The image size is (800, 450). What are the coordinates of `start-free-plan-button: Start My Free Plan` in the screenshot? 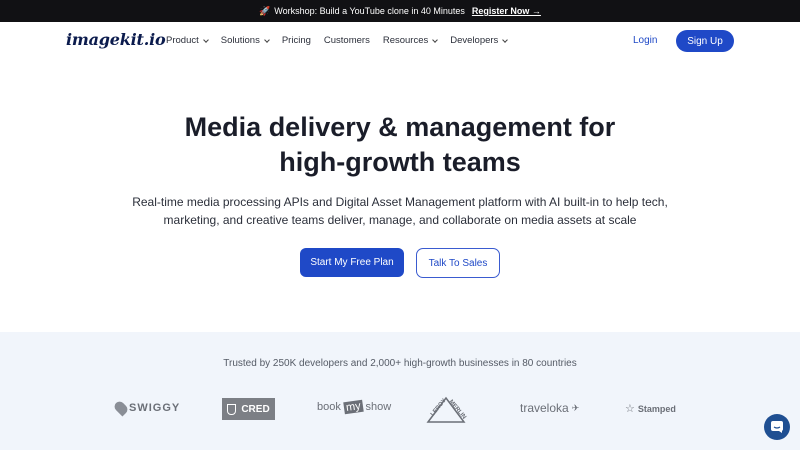 It's located at (352, 262).